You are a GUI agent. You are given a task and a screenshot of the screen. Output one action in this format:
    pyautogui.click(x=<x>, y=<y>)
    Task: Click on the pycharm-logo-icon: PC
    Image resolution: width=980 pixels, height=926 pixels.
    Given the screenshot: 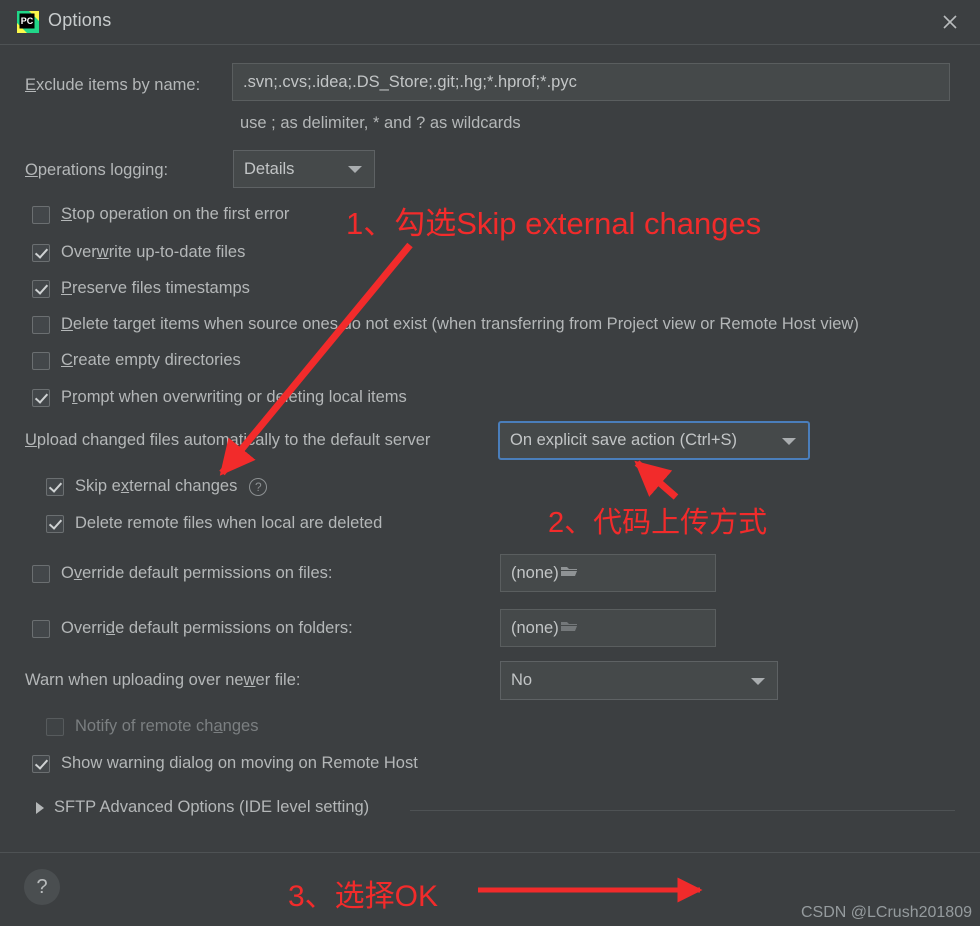 What is the action you would take?
    pyautogui.click(x=28, y=22)
    